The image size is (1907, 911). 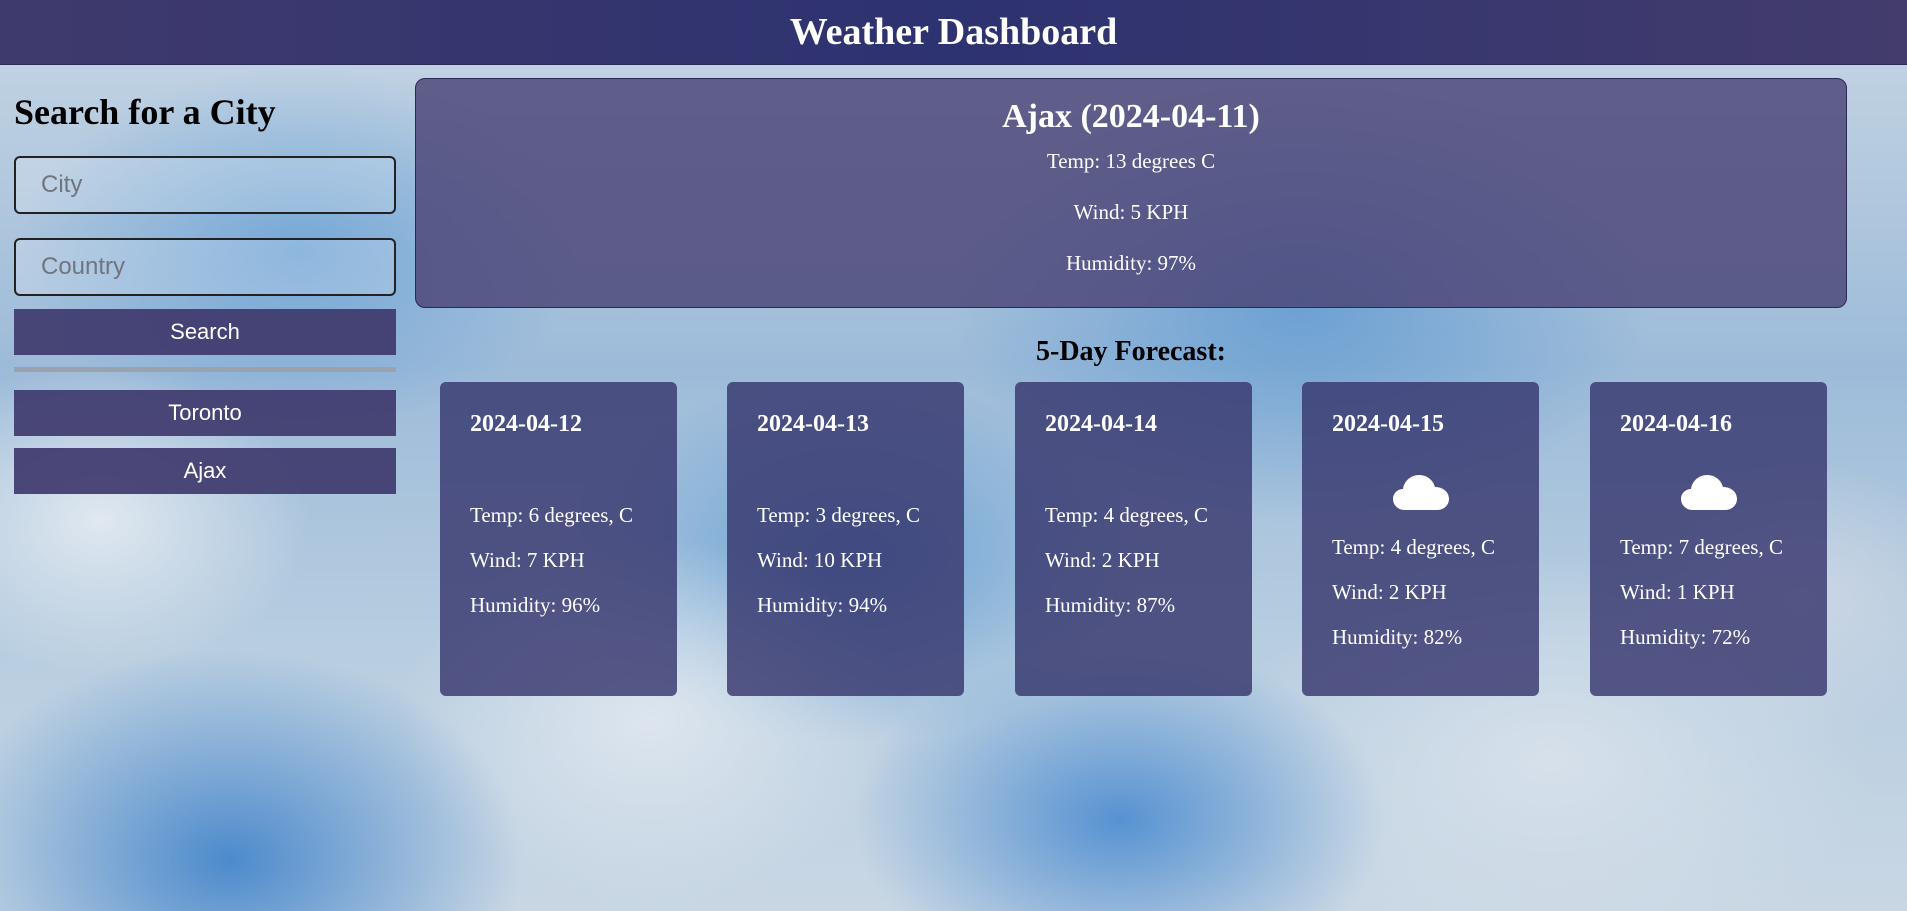 I want to click on forecast-wind: Wind: 10 KPH, so click(x=820, y=560).